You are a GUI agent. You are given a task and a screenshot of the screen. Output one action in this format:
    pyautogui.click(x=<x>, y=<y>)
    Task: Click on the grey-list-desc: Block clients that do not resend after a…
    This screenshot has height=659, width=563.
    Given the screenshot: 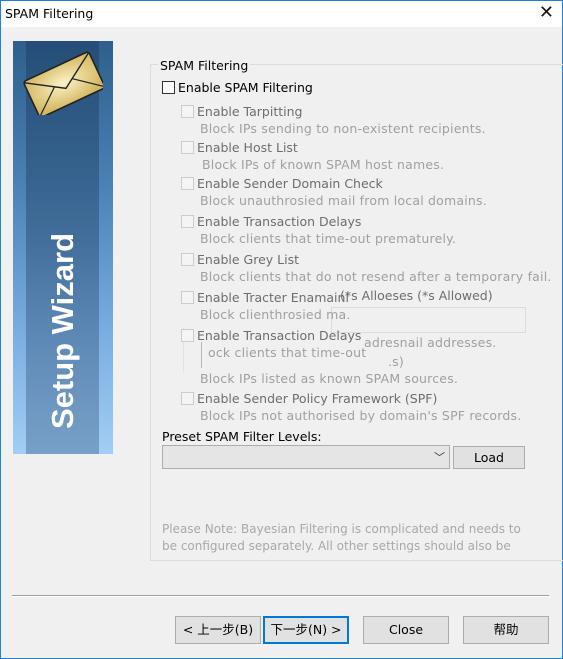 What is the action you would take?
    pyautogui.click(x=376, y=276)
    